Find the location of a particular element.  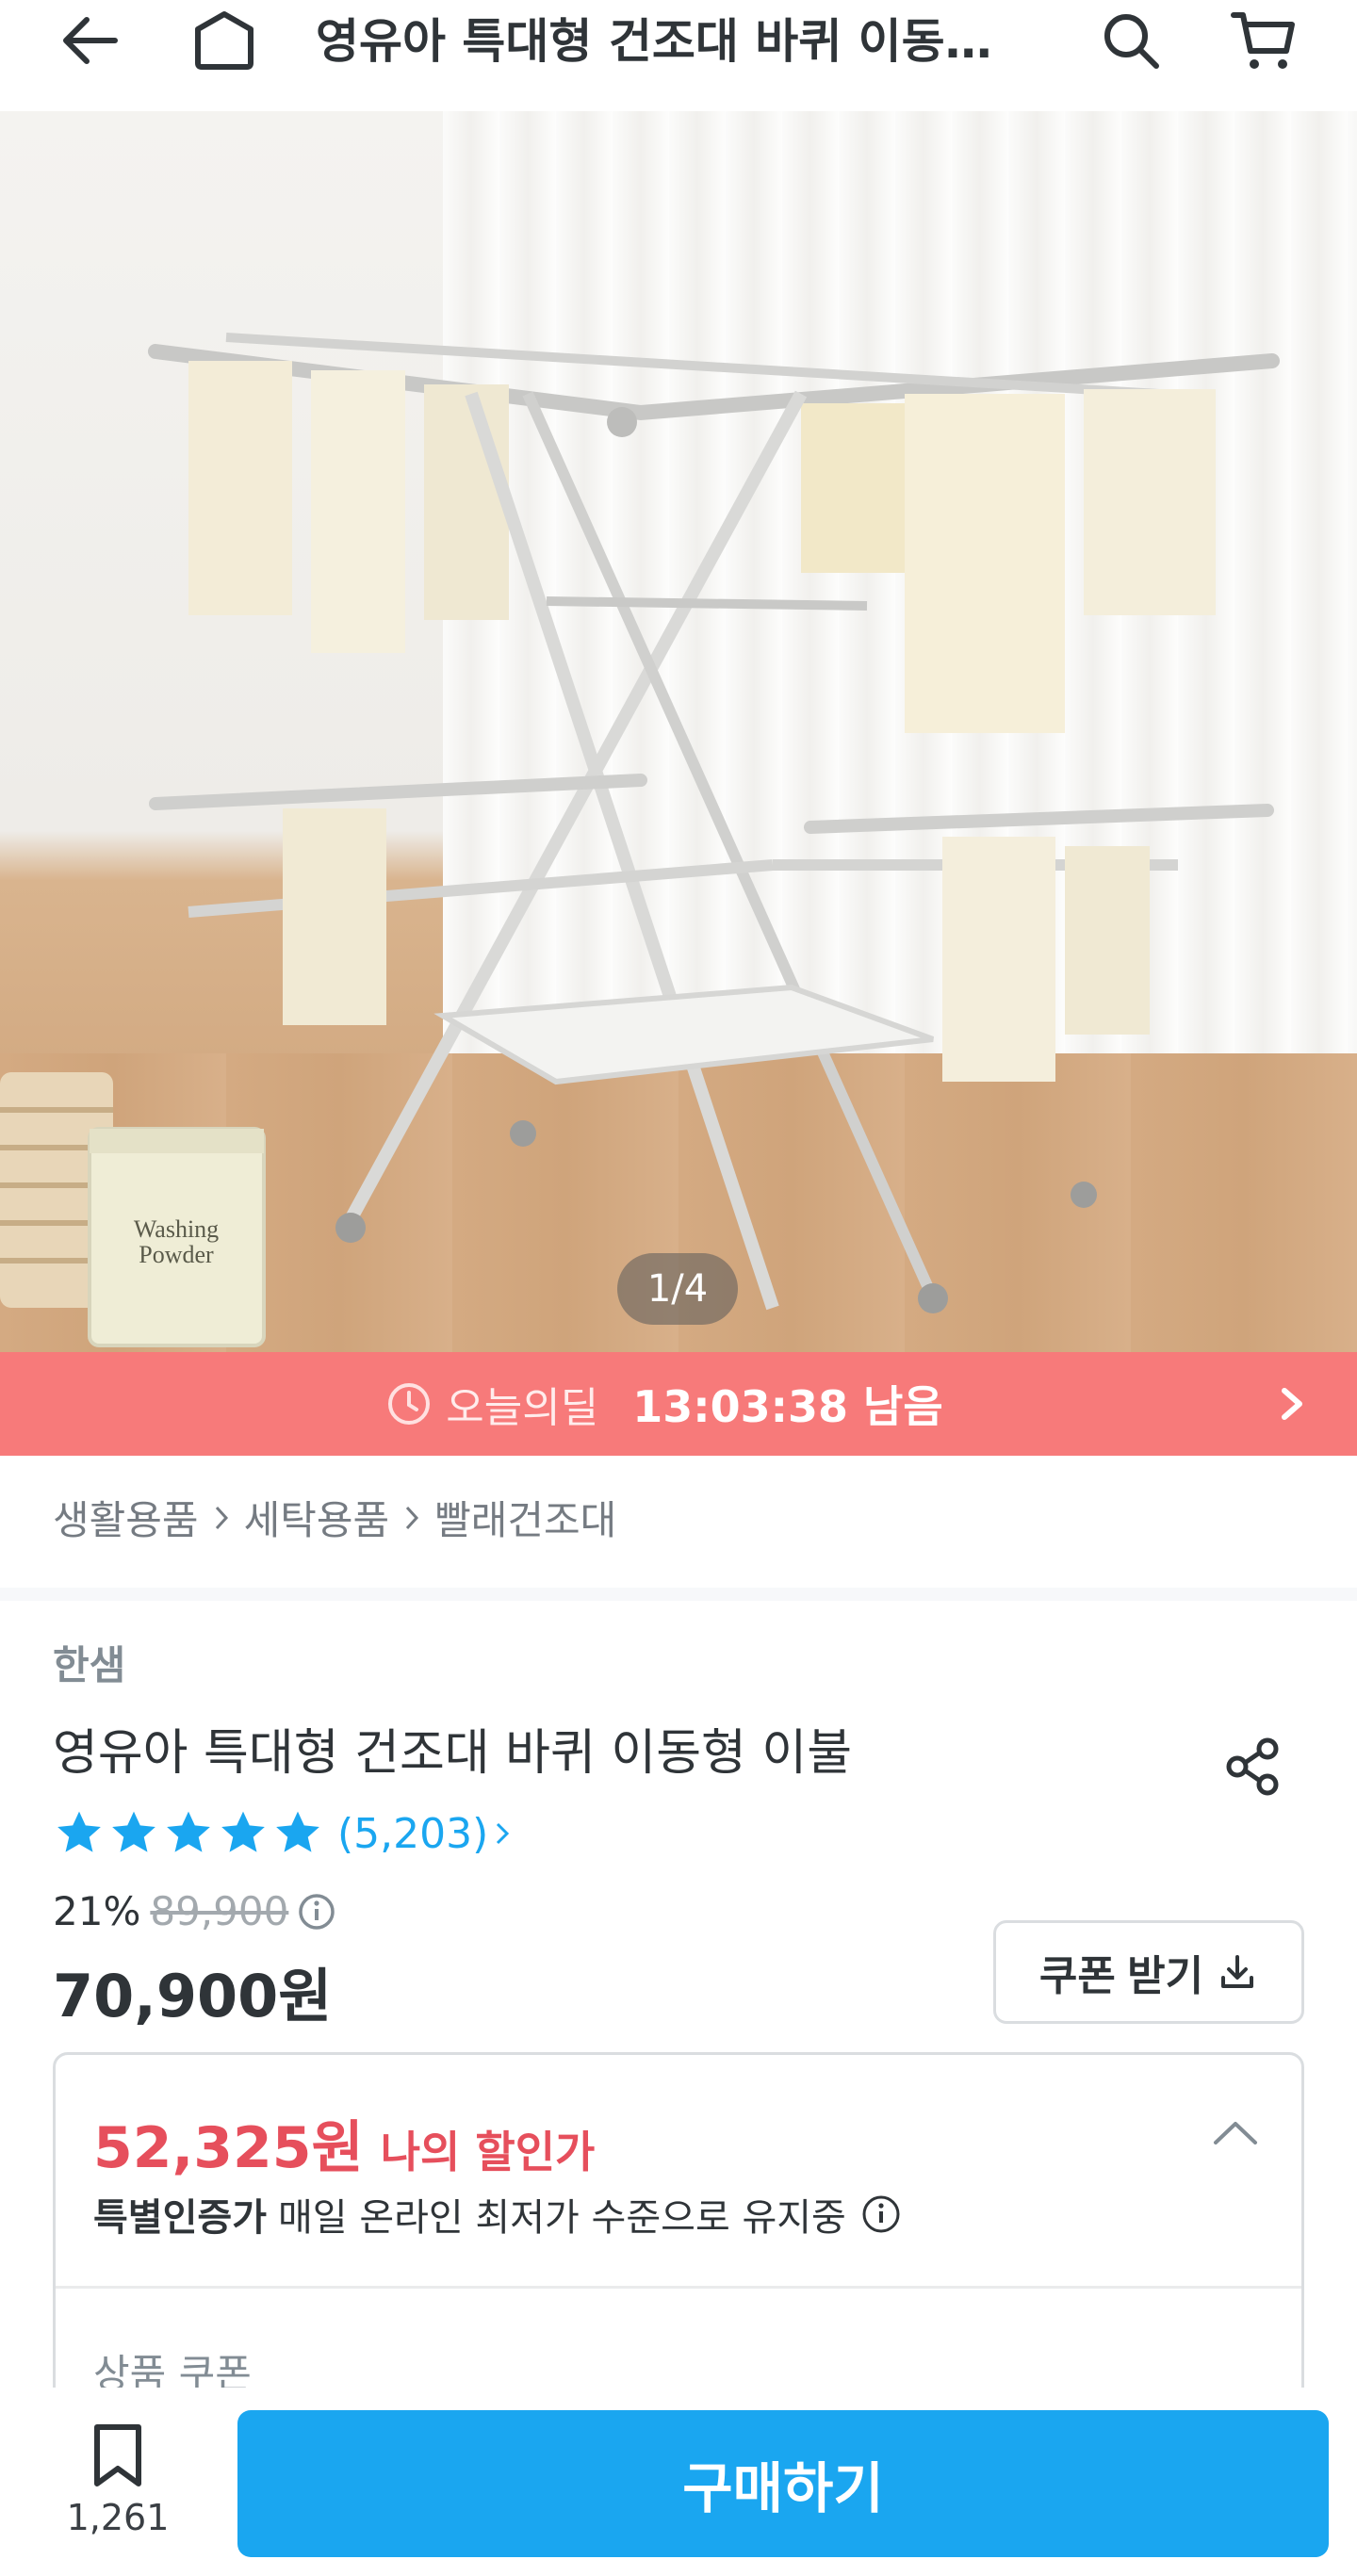

arrow-left-icon is located at coordinates (90, 40).